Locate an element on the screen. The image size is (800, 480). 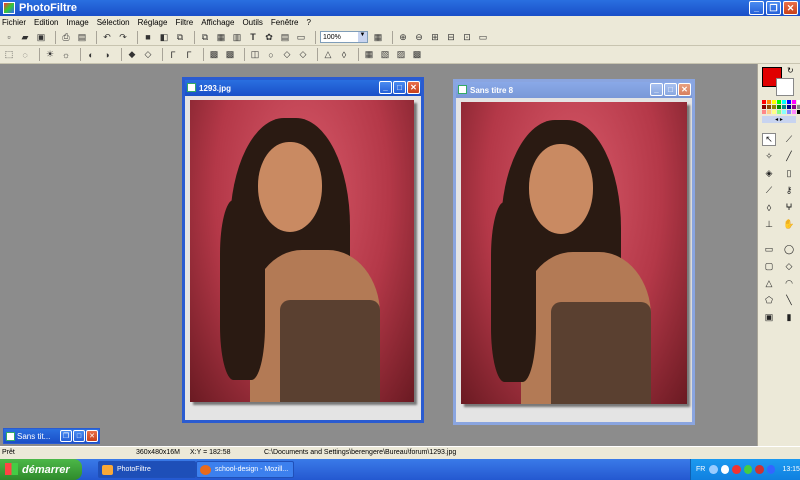
text-icon: T is located at coordinates (253, 37).